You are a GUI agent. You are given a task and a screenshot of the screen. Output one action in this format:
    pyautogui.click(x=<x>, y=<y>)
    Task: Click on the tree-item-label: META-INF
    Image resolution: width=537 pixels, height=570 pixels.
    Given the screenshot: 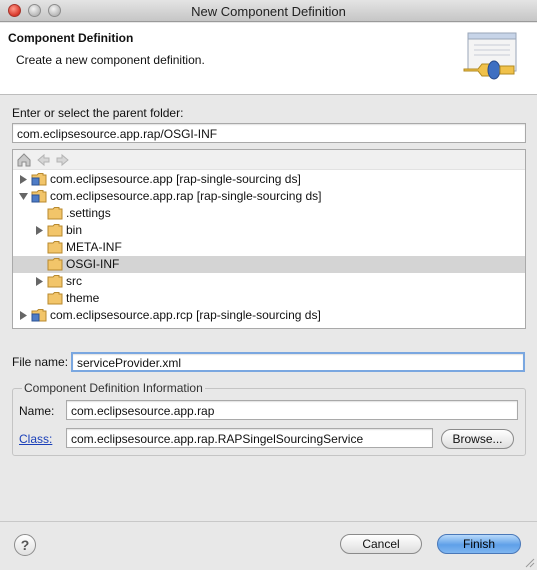 What is the action you would take?
    pyautogui.click(x=94, y=247)
    